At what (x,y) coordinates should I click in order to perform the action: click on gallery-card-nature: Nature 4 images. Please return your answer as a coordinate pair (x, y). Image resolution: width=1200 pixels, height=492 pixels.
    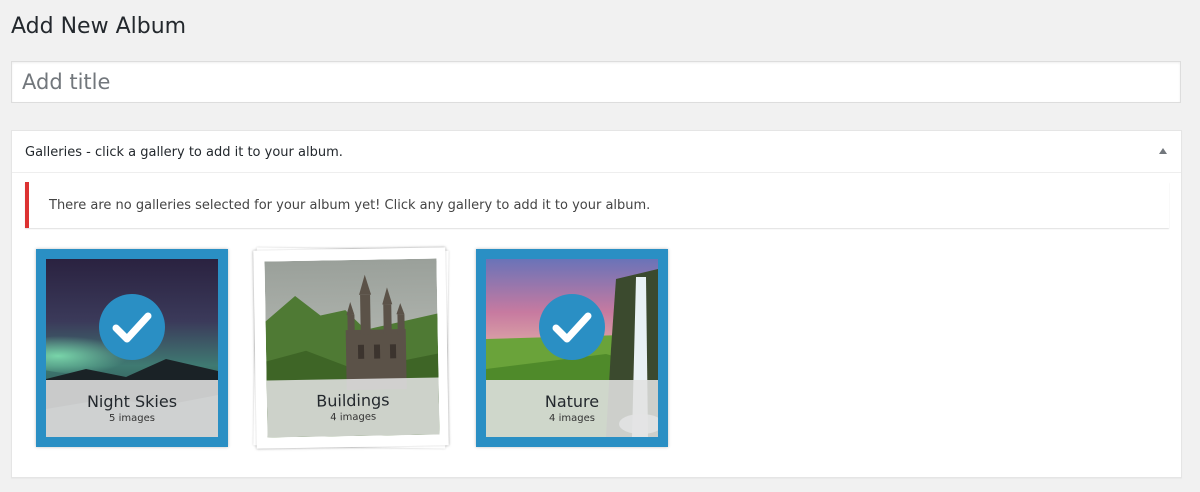
    Looking at the image, I should click on (572, 348).